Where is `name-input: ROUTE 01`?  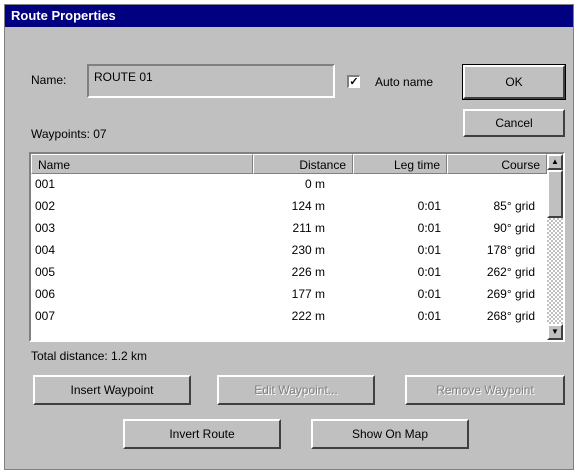
name-input: ROUTE 01 is located at coordinates (211, 81).